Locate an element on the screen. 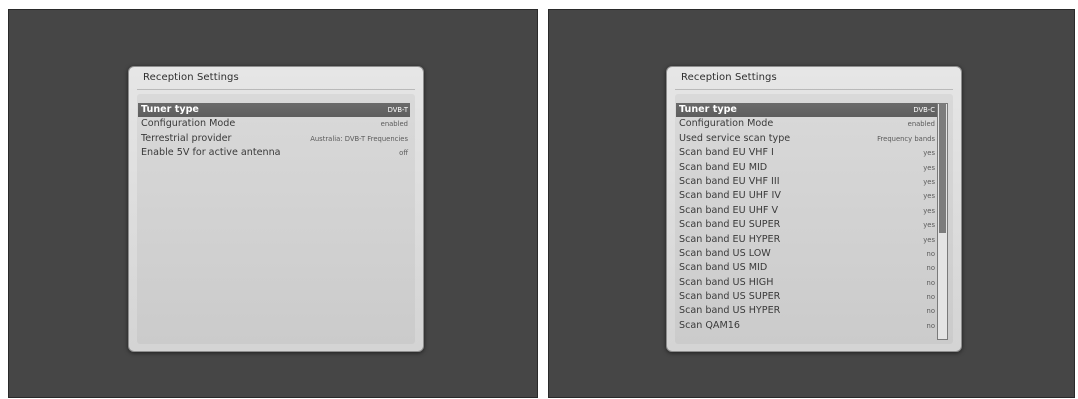  list-scrollbar is located at coordinates (942, 221).